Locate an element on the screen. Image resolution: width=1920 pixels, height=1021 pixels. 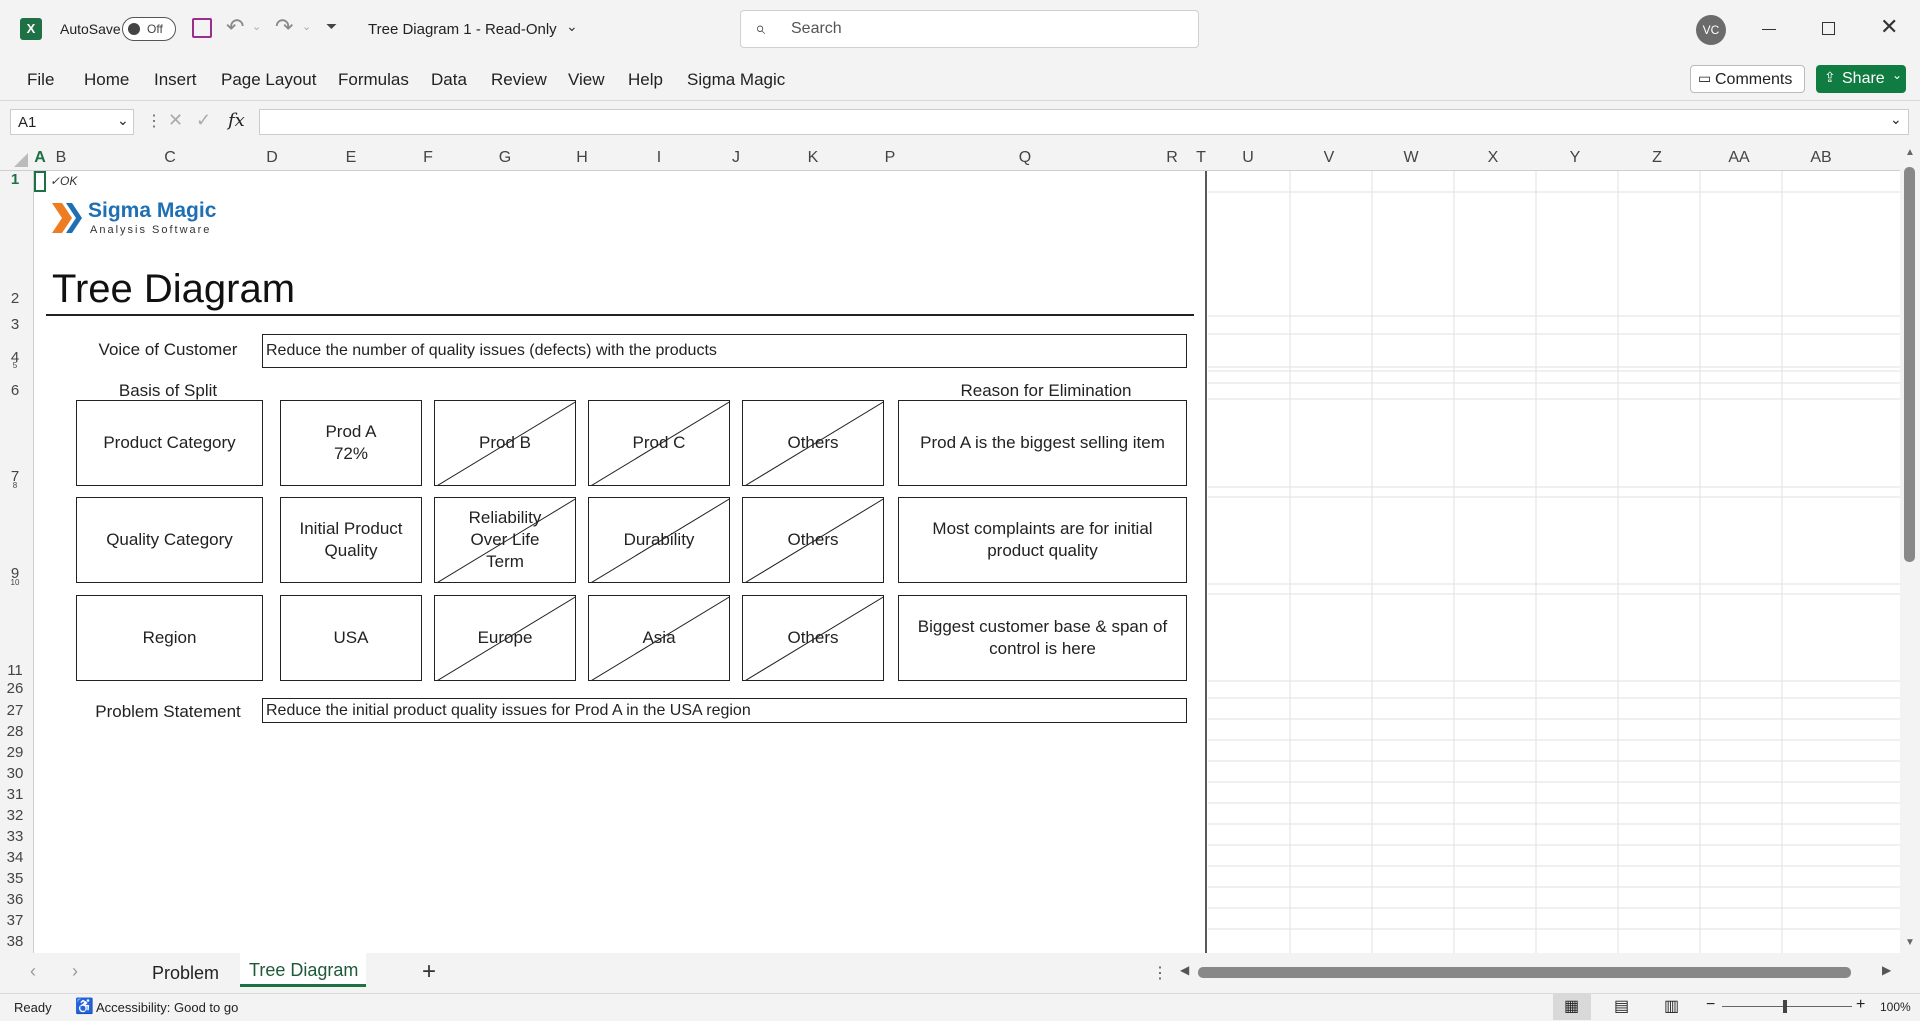
tab-formulas: Formulas is located at coordinates (373, 80).